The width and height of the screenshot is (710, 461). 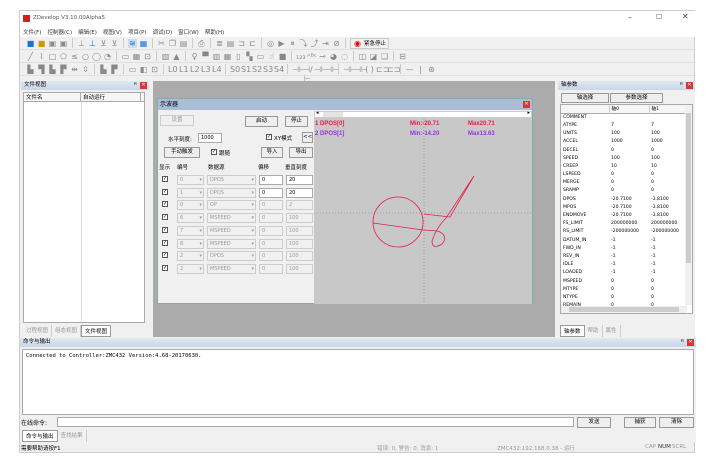 I want to click on display-icon: ▀, so click(x=205, y=56).